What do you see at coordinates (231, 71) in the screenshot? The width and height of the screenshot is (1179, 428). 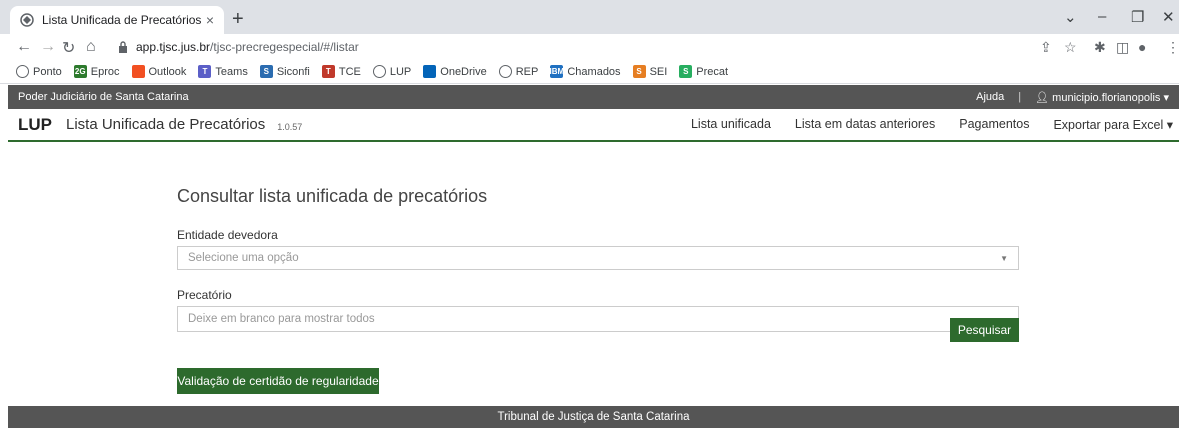 I see `bookmark-label: Teams` at bounding box center [231, 71].